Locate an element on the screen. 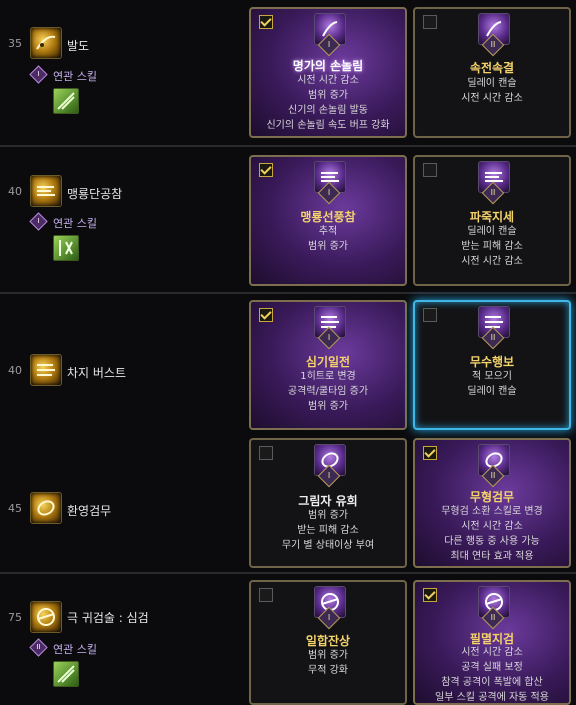  option-card-2-1: I 맹룡선풍참 추적 범위 증가 is located at coordinates (328, 220).